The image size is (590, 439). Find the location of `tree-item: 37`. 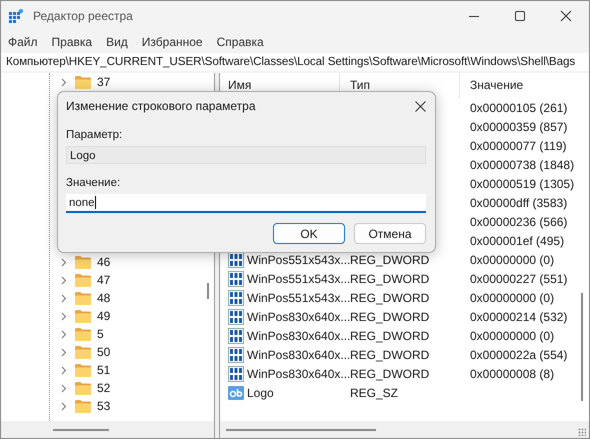

tree-item: 37 is located at coordinates (103, 82).